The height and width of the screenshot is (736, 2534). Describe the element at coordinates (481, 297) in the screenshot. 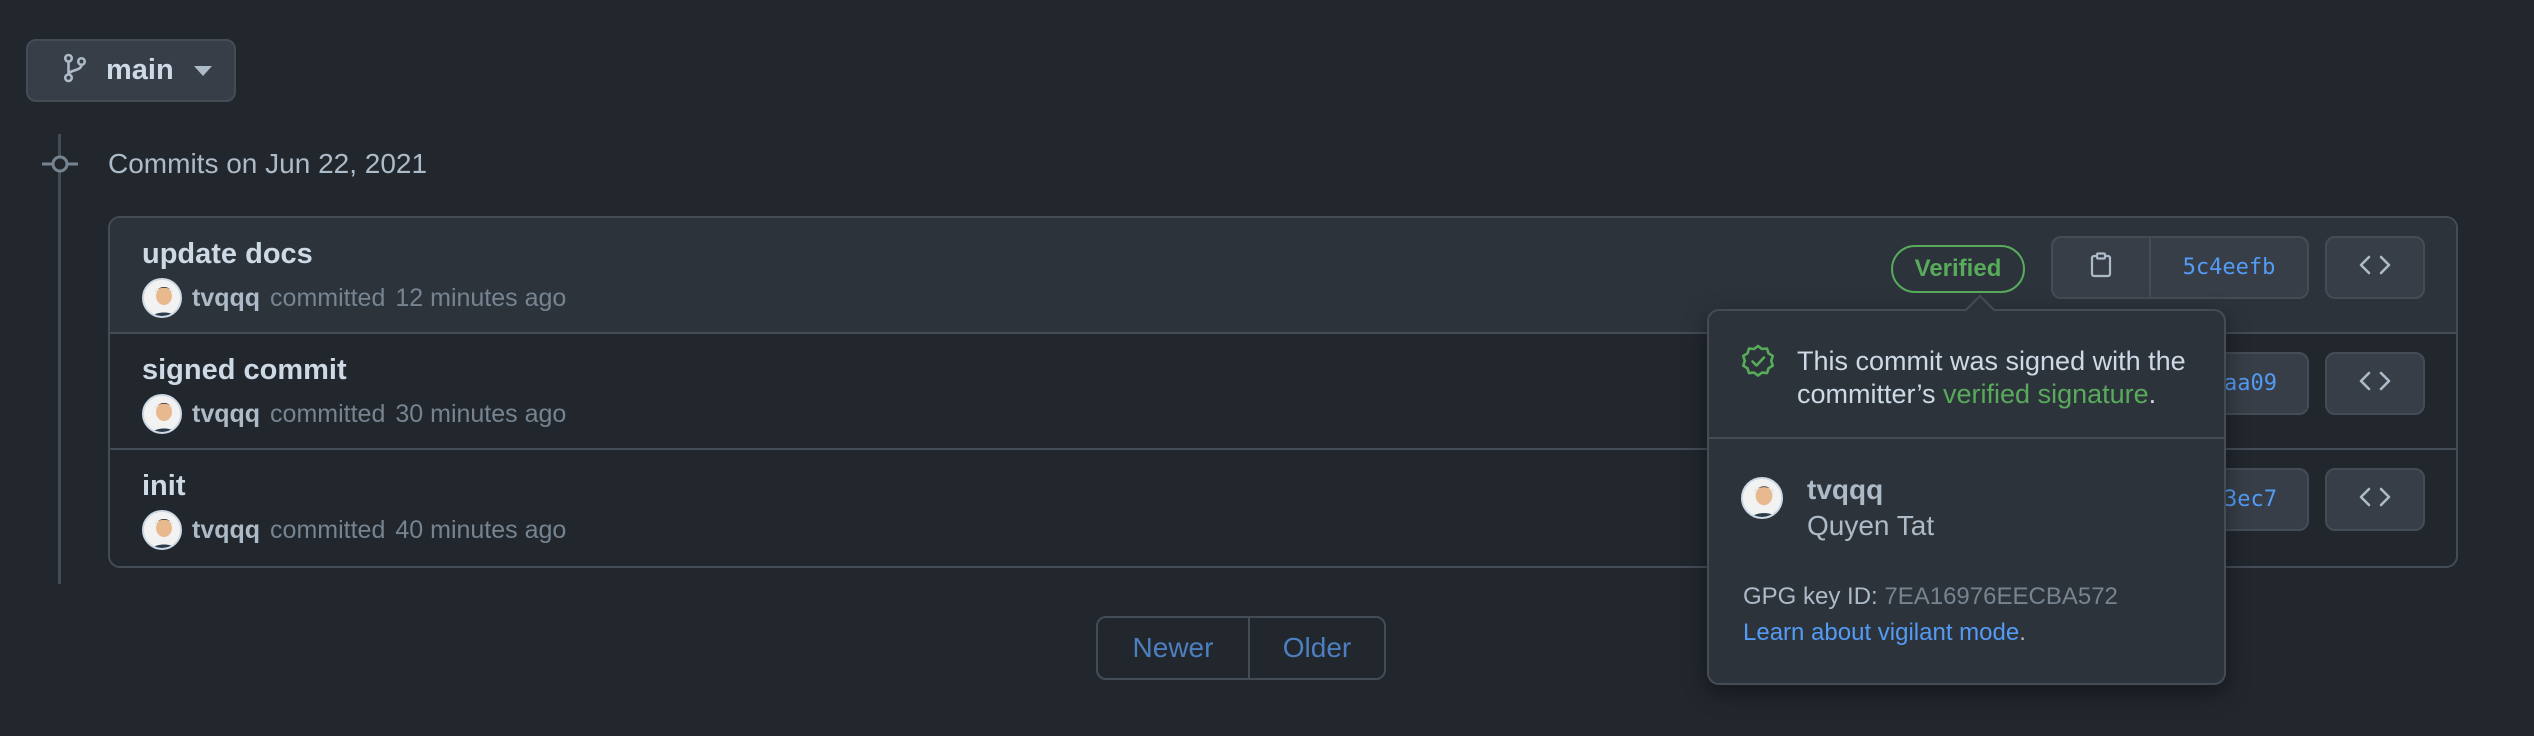

I see `commit-time: 12 minutes ago` at that location.